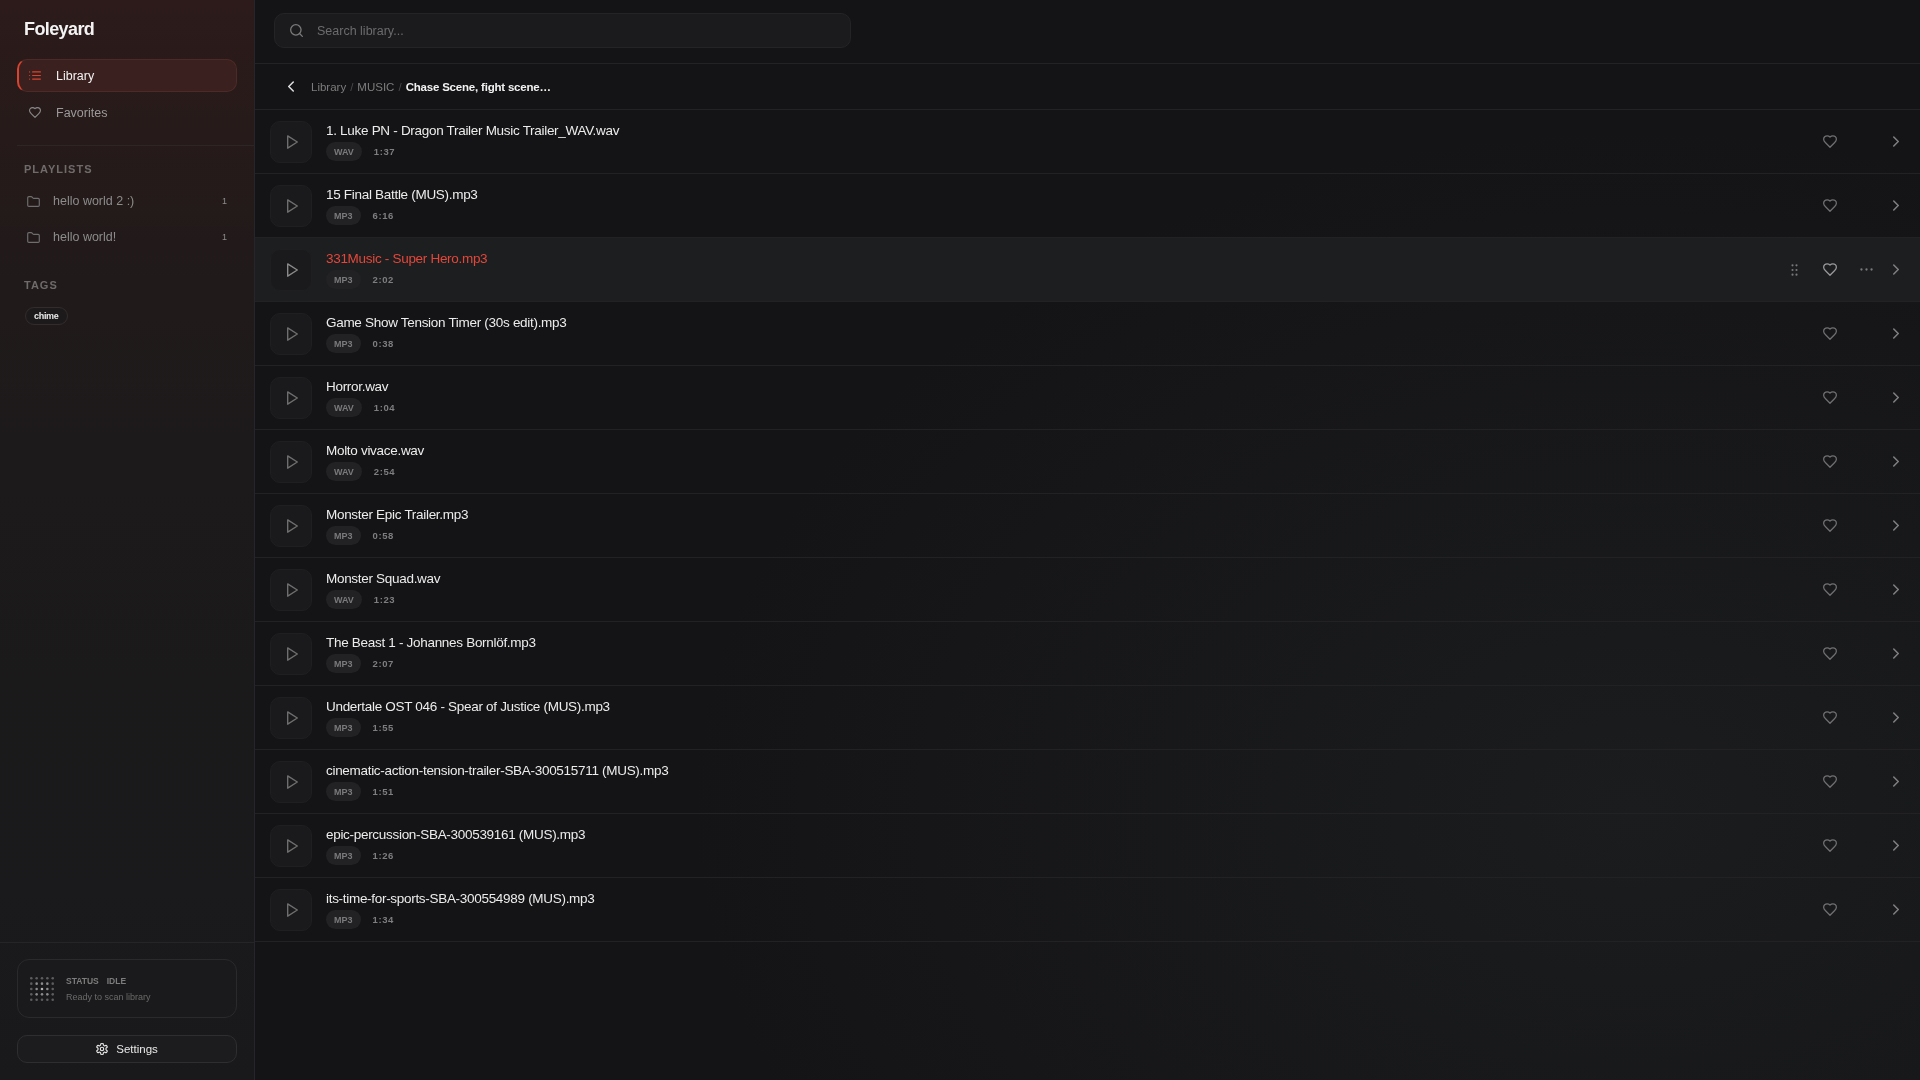 The height and width of the screenshot is (1080, 1920). Describe the element at coordinates (384, 599) in the screenshot. I see `track-duration: 1:23` at that location.